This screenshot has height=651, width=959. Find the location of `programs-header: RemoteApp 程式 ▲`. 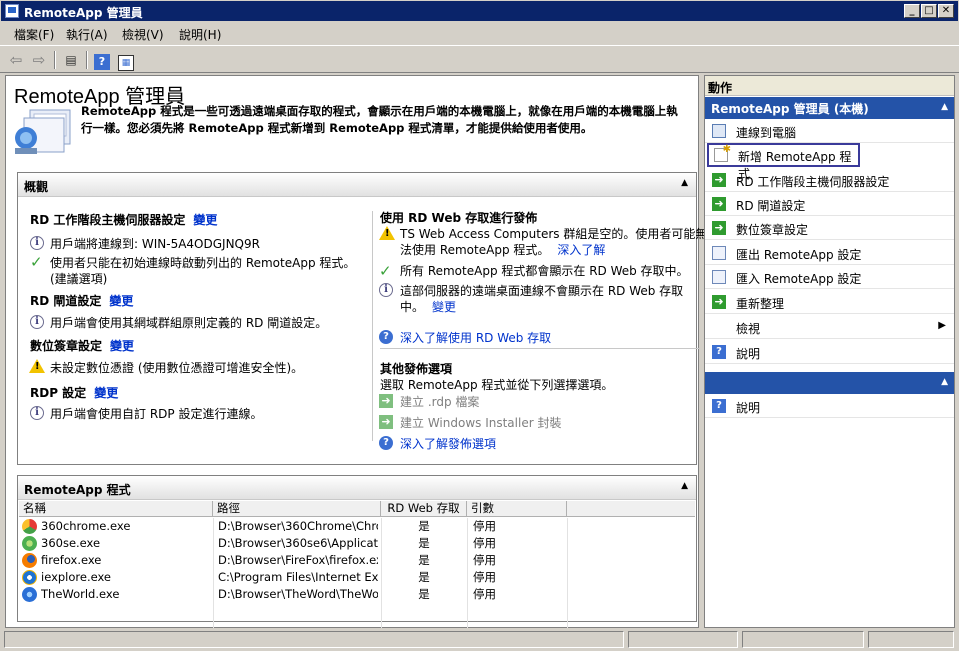

programs-header: RemoteApp 程式 ▲ is located at coordinates (357, 488).